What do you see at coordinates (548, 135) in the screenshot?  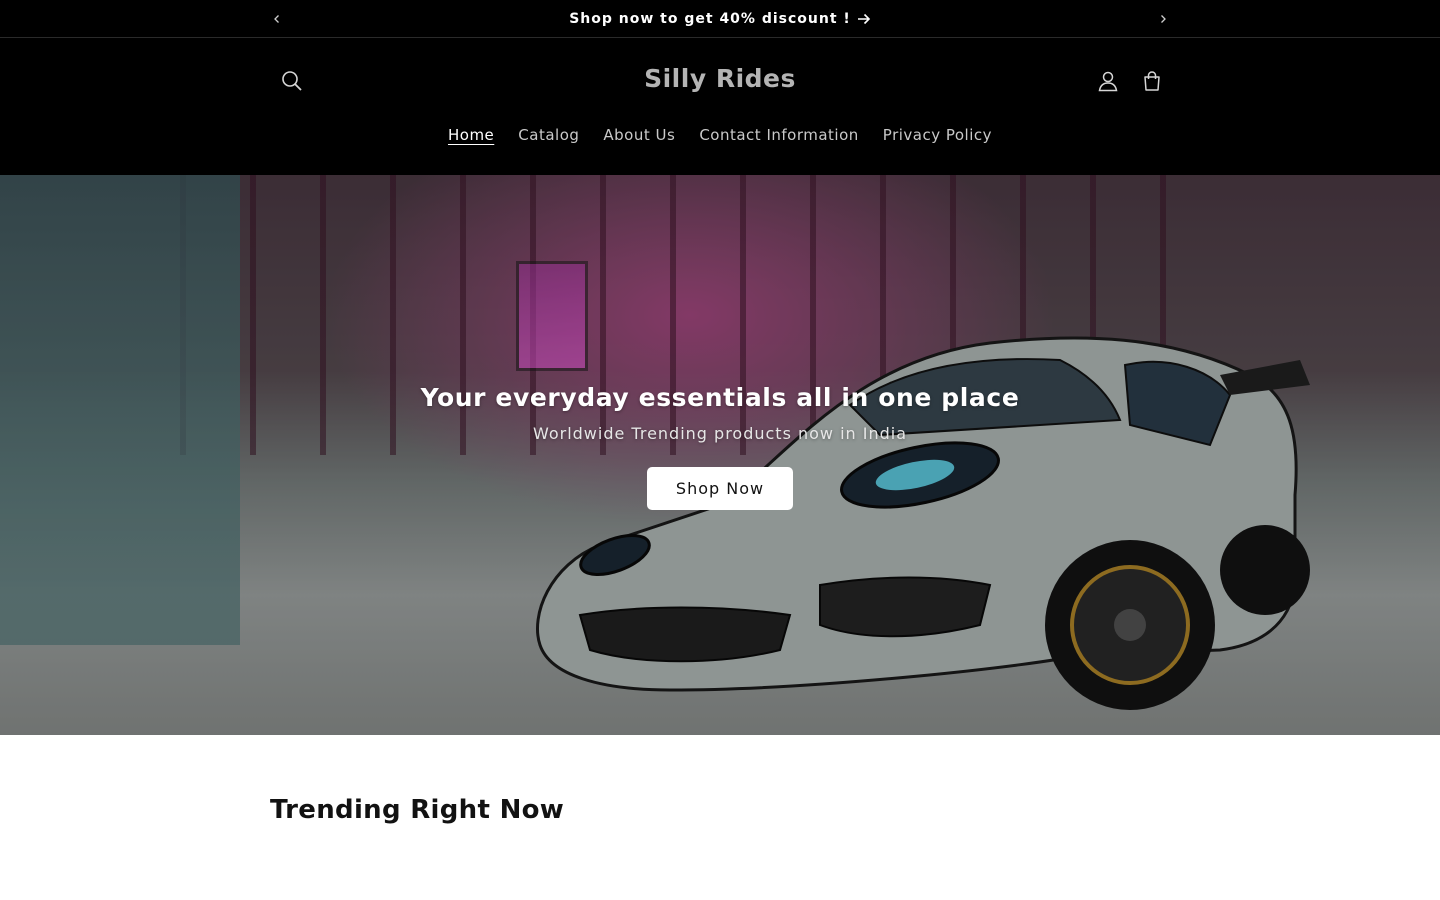 I see `nav-catalog: Catalog` at bounding box center [548, 135].